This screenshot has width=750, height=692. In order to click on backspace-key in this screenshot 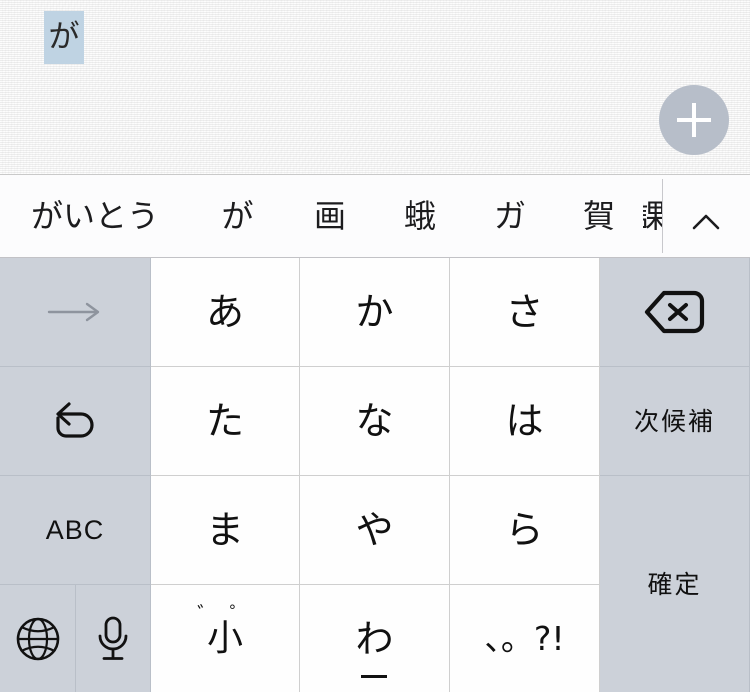, I will do `click(675, 312)`.